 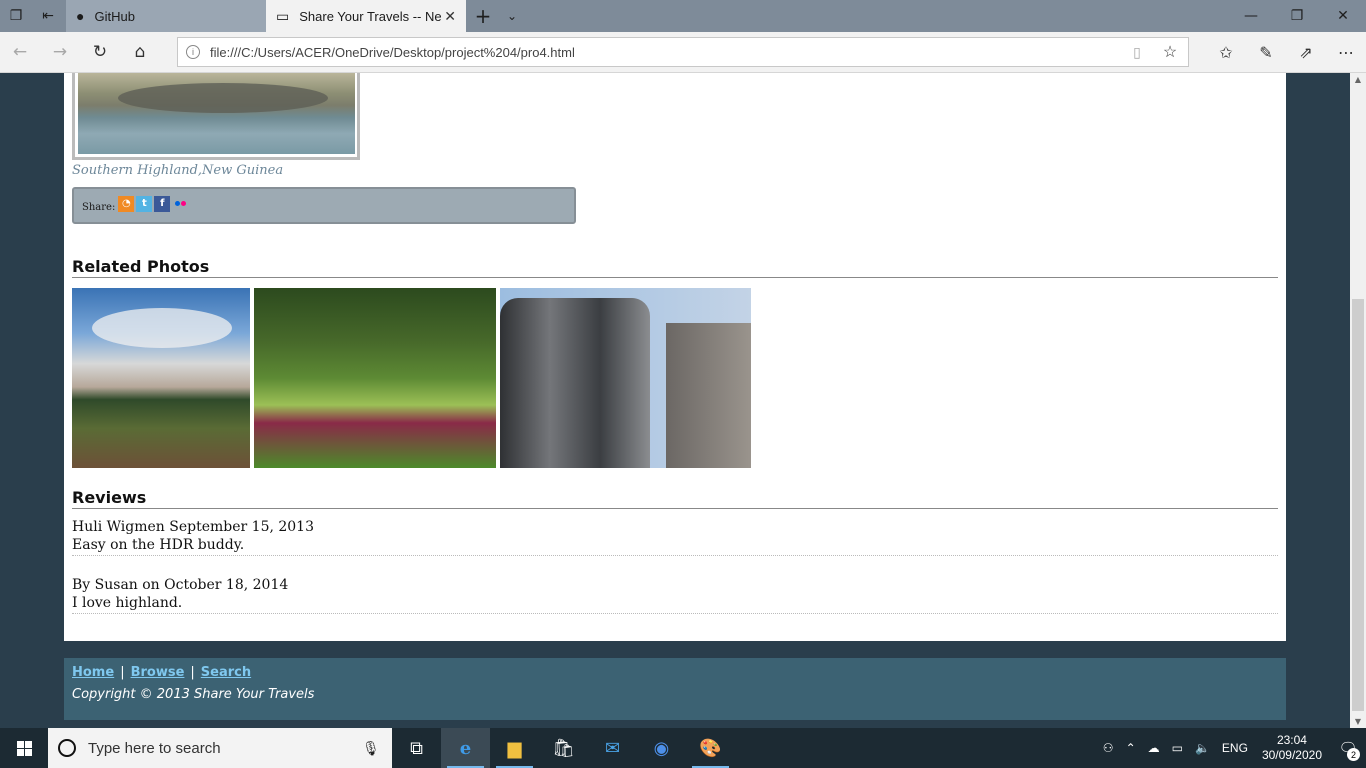 I want to click on related-photo-towers, so click(x=625, y=378).